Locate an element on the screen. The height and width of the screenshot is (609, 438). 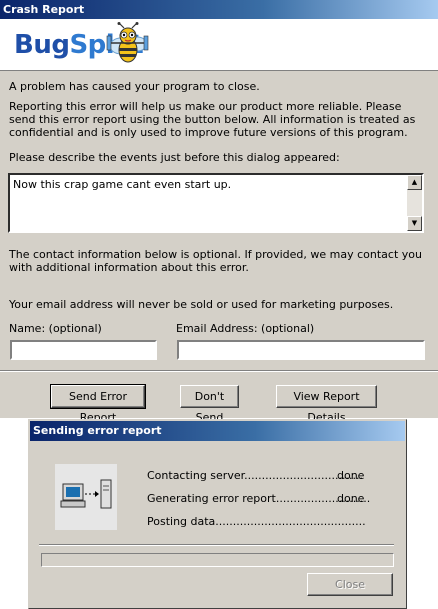
description-value: Now this crap game cant even start up. is located at coordinates (122, 184).